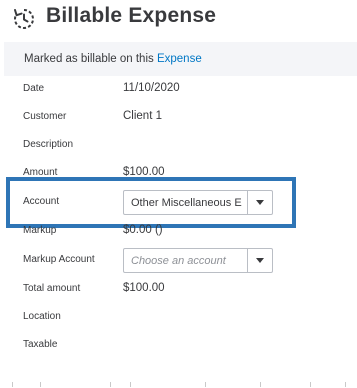 The width and height of the screenshot is (357, 388). What do you see at coordinates (178, 261) in the screenshot?
I see `markup-account-placeholder: Choose an account` at bounding box center [178, 261].